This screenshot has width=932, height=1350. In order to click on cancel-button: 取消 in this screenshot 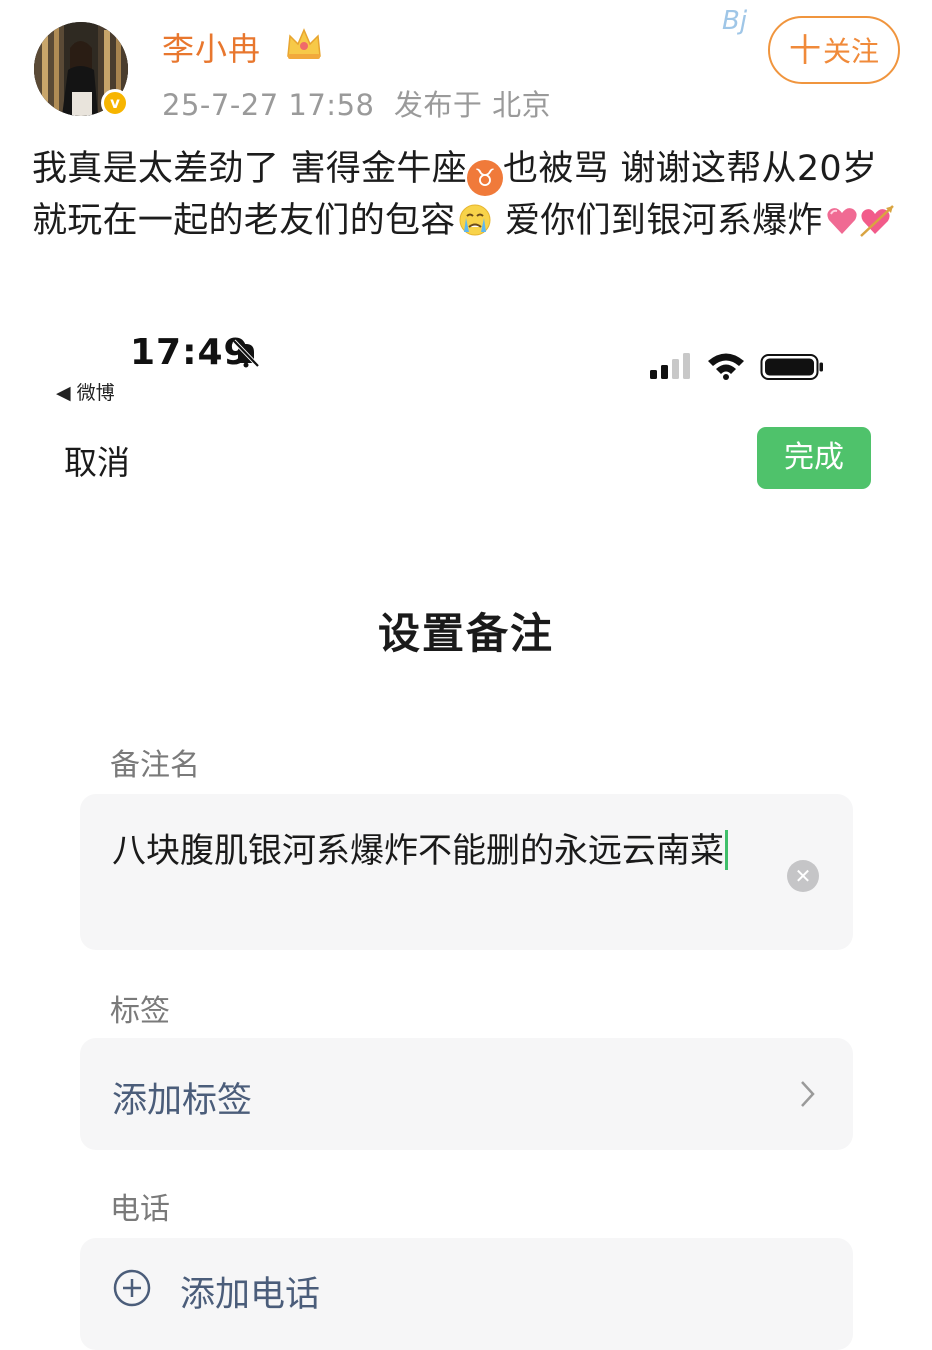, I will do `click(97, 460)`.